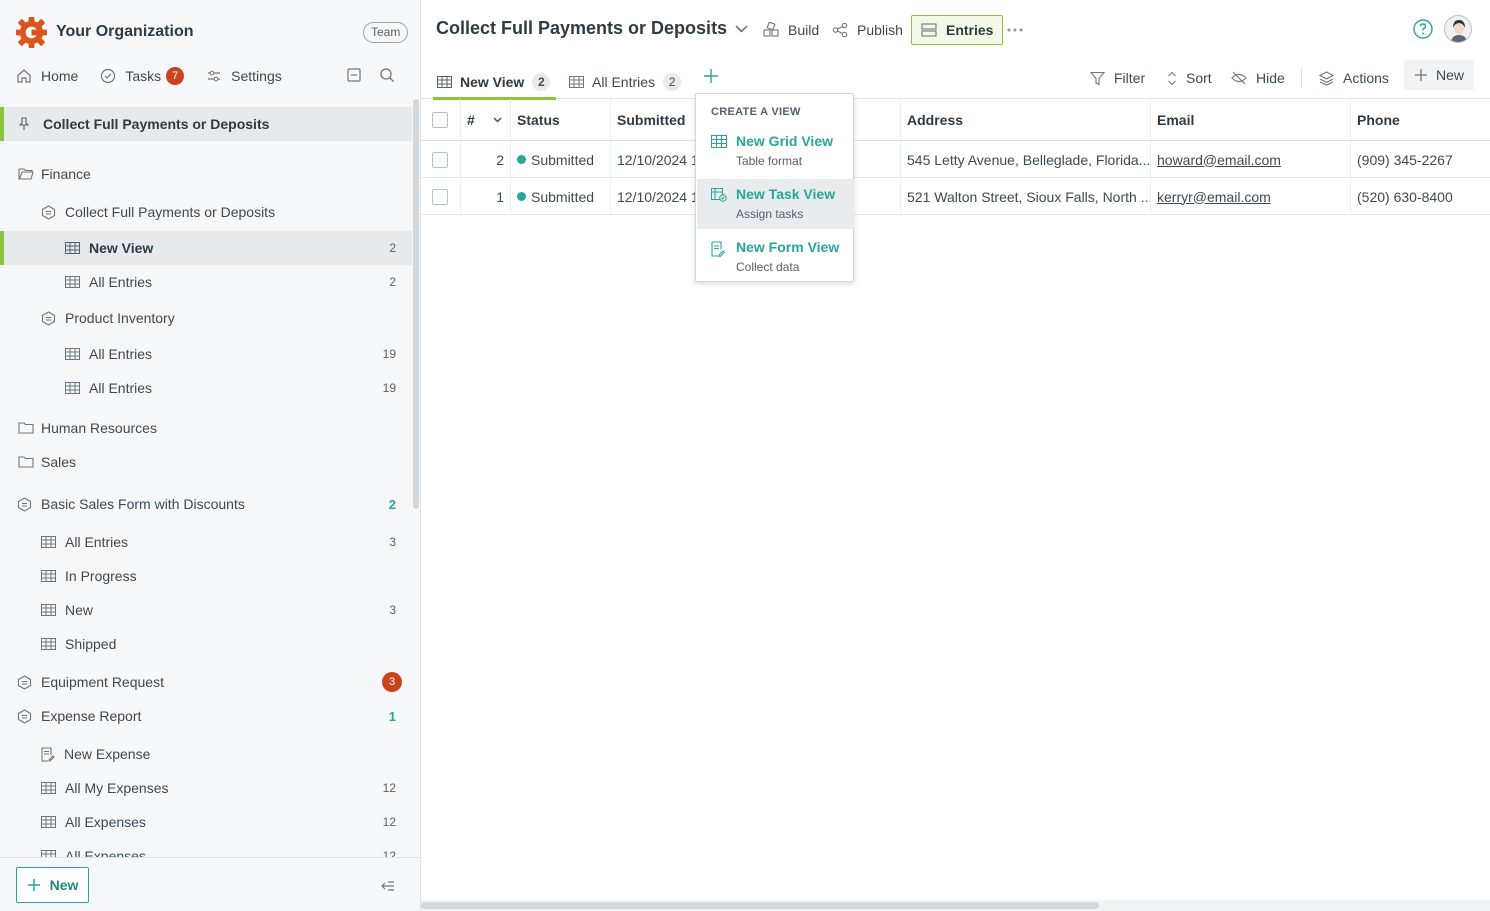  What do you see at coordinates (206, 644) in the screenshot?
I see `sidebar-item-view: Shipped` at bounding box center [206, 644].